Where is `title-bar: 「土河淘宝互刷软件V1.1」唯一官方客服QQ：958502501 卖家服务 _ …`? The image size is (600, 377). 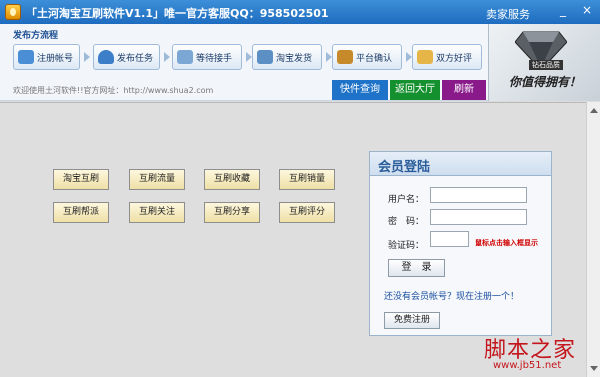 title-bar: 「土河淘宝互刷软件V1.1」唯一官方客服QQ：958502501 卖家服务 _ … is located at coordinates (300, 12).